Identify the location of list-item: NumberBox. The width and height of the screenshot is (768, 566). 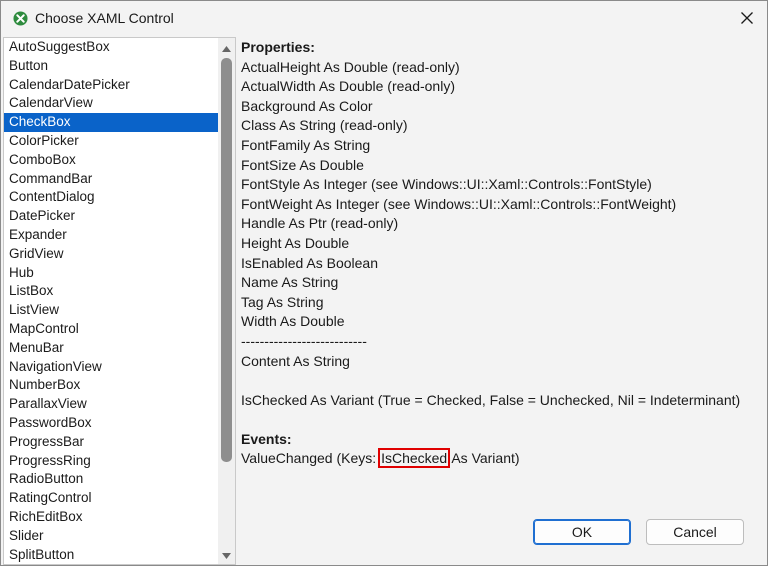
(111, 385).